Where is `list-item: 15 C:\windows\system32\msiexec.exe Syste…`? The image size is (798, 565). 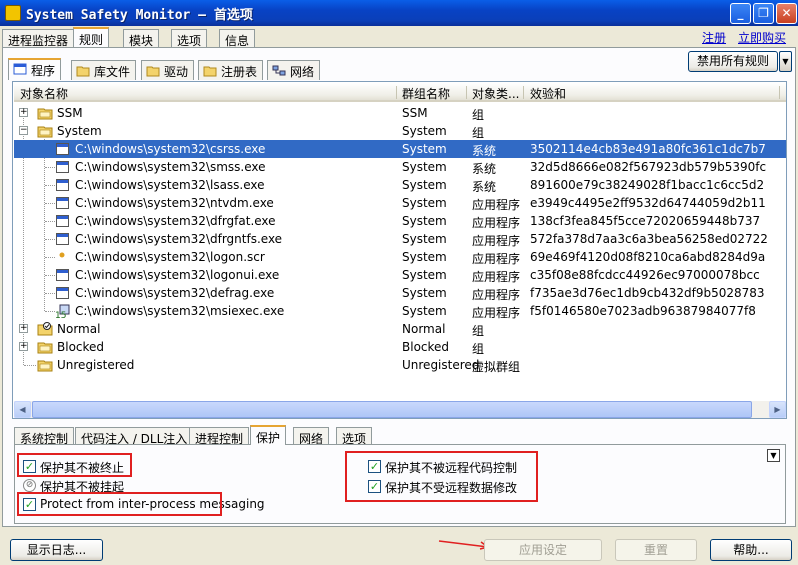
list-item: 15 C:\windows\system32\msiexec.exe Syste… is located at coordinates (400, 311).